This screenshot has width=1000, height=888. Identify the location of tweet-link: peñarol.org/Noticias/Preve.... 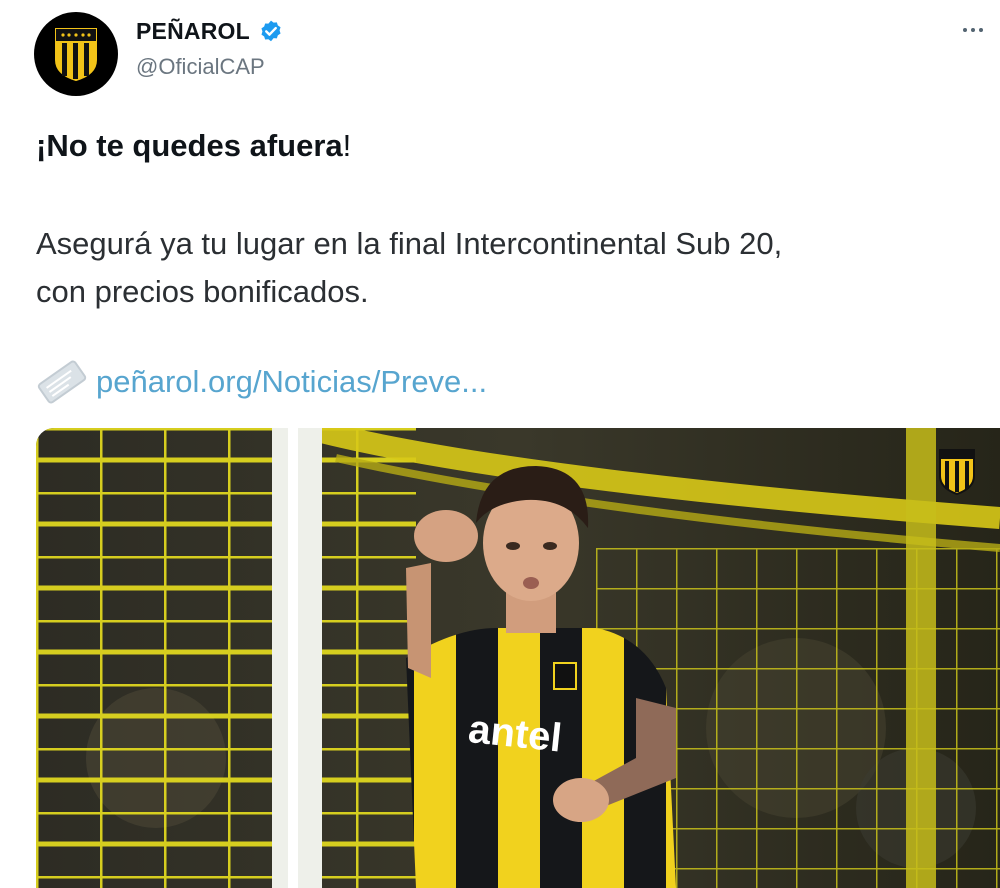
(261, 382).